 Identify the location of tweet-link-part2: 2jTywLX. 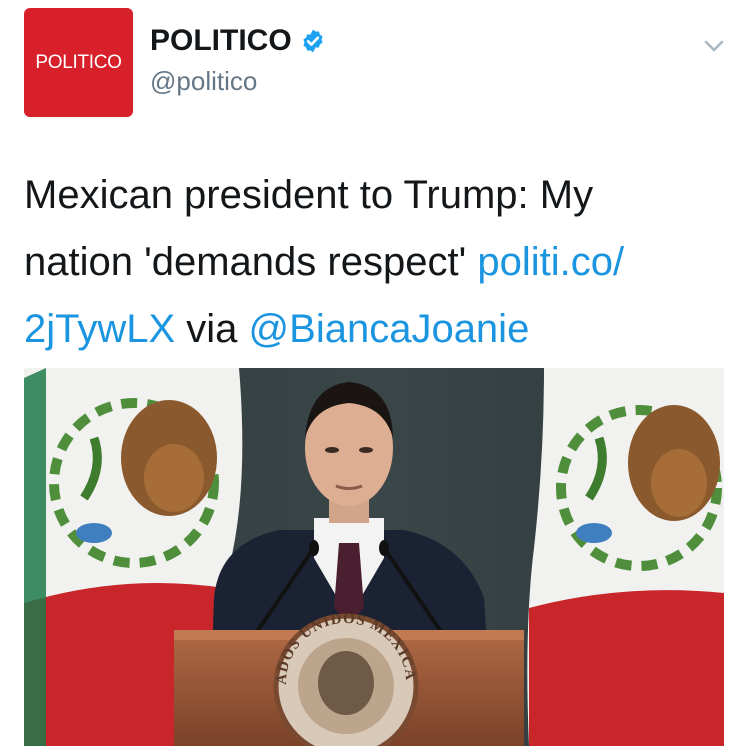
(99, 329).